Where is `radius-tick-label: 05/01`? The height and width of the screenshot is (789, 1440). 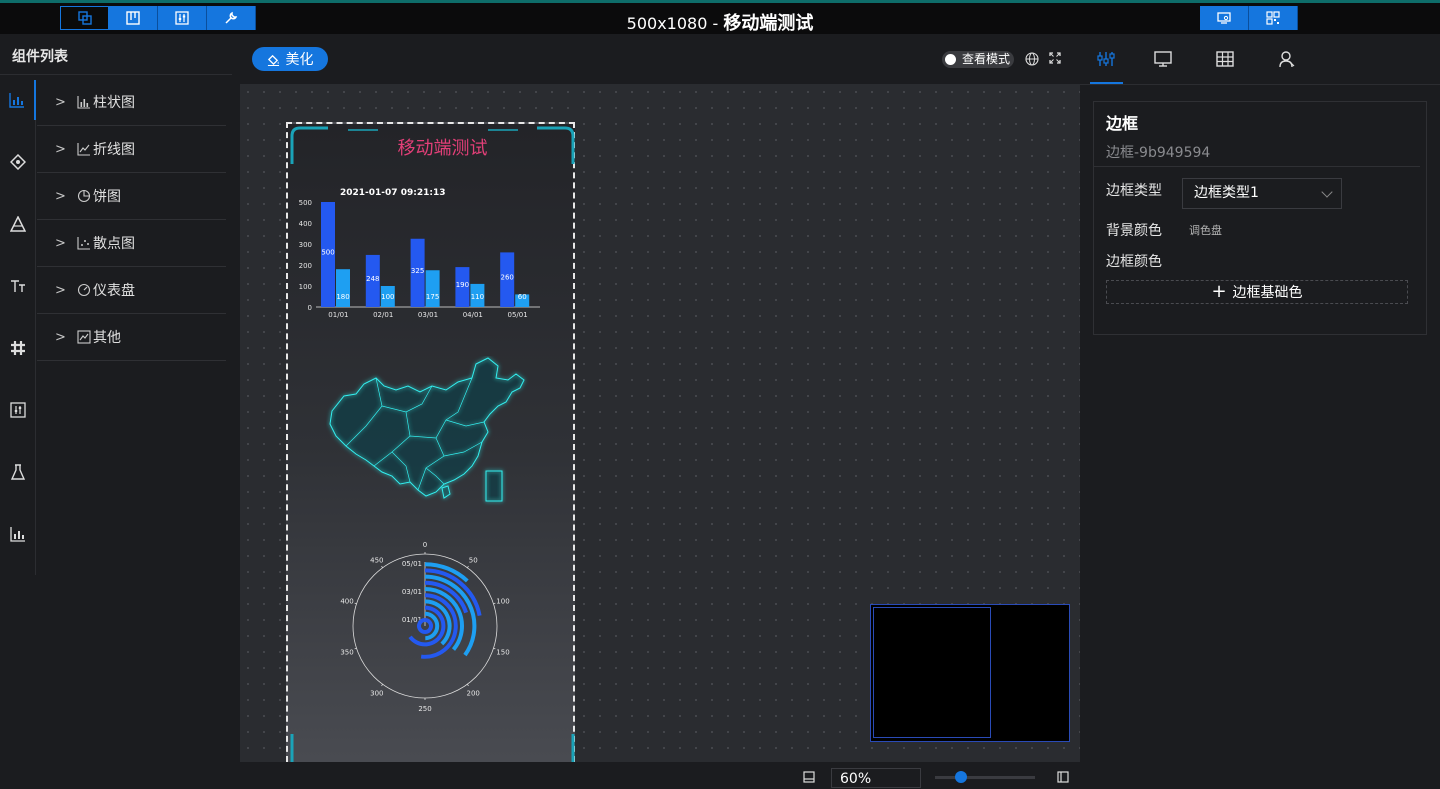
radius-tick-label: 05/01 is located at coordinates (412, 564).